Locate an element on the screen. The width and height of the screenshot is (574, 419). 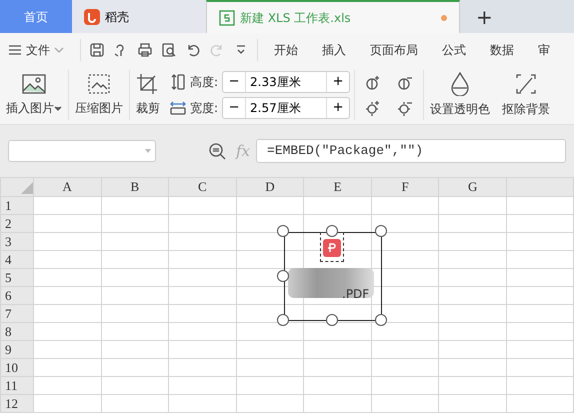
menu-tab: 审 is located at coordinates (544, 49).